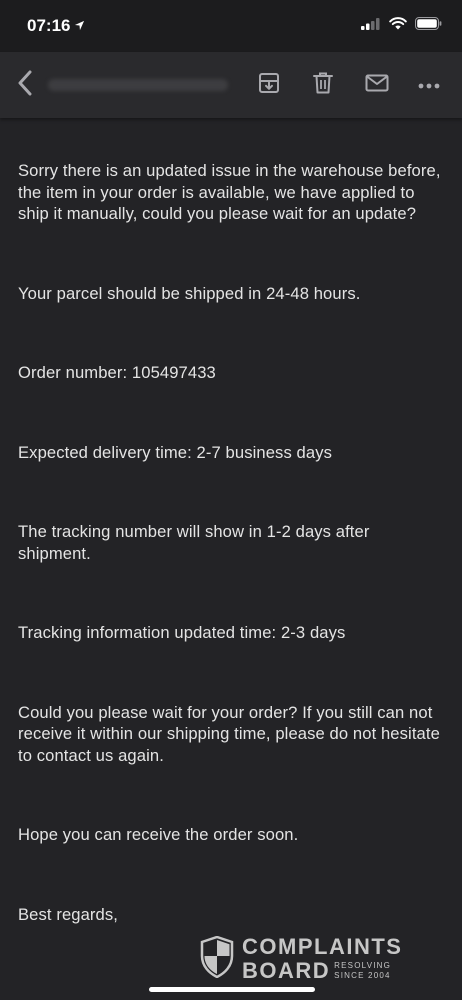  Describe the element at coordinates (217, 959) in the screenshot. I see `shield-icon` at that location.